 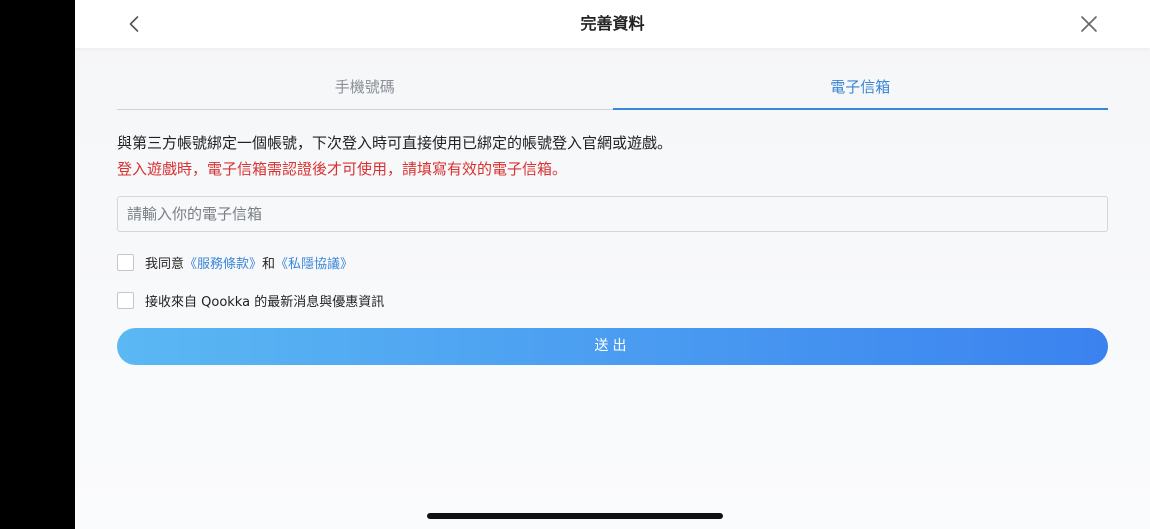 I want to click on agreement-row: 我同意 《服務條款》 和 《私隱協議》, so click(x=235, y=262).